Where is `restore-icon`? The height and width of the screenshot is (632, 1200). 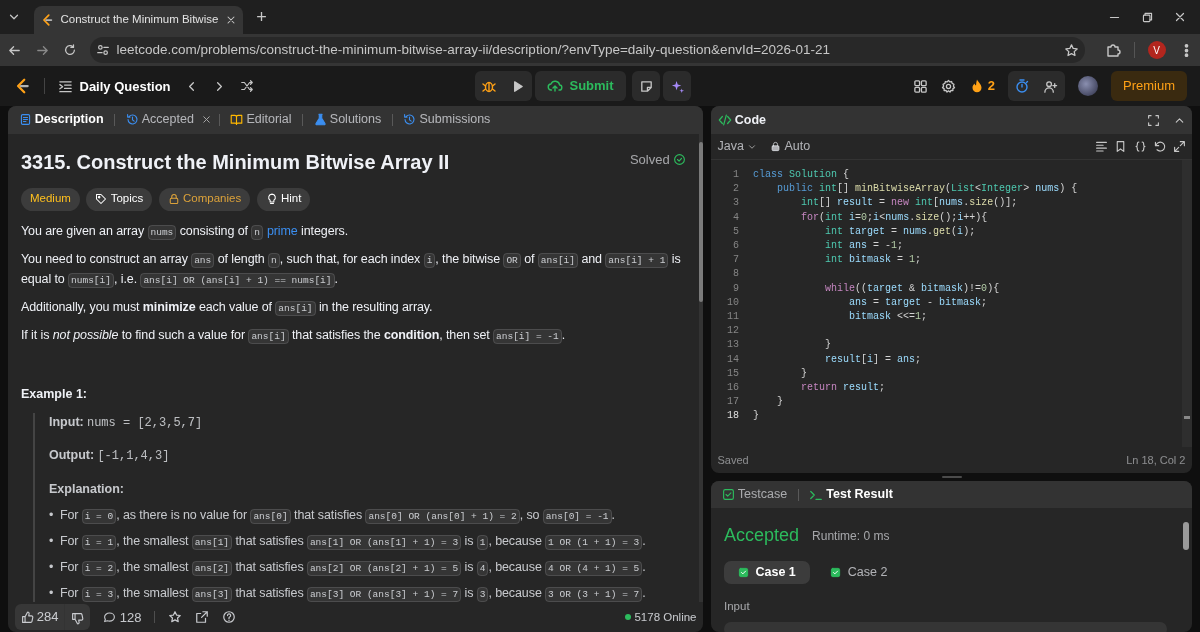 restore-icon is located at coordinates (1147, 17).